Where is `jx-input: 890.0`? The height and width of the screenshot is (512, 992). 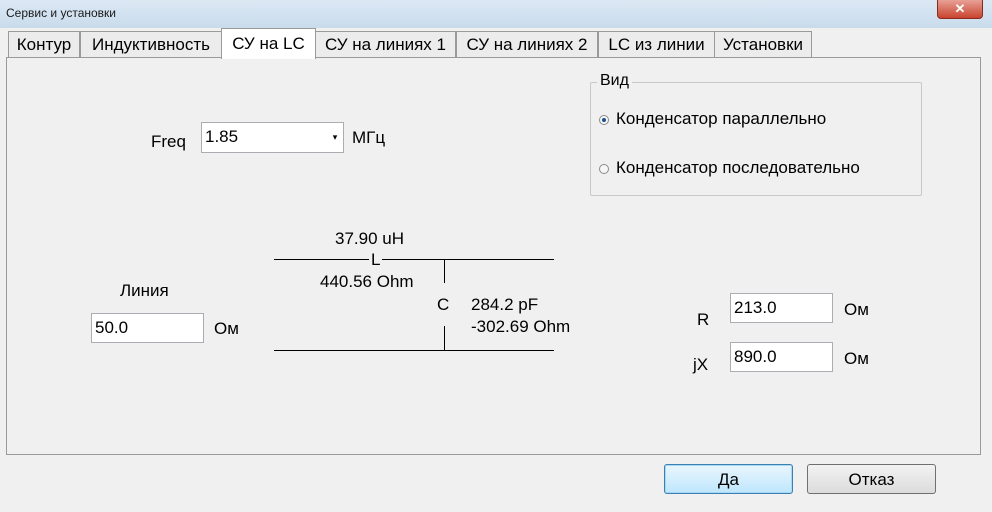
jx-input: 890.0 is located at coordinates (781, 357).